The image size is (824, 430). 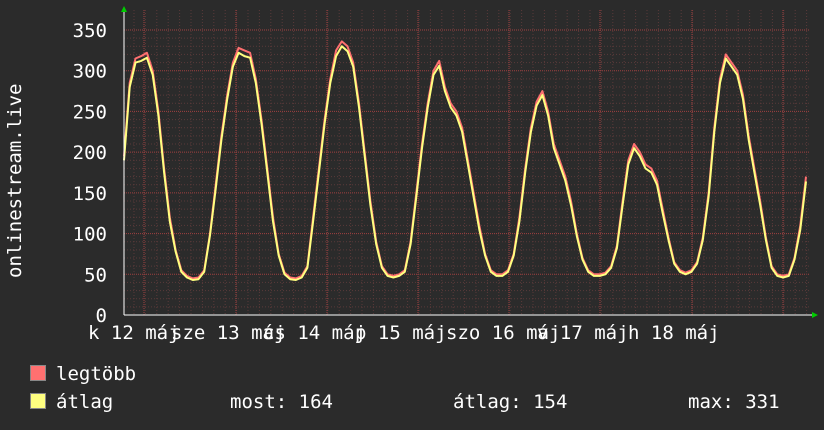 I want to click on x-tick-label: k 12 máj, so click(x=134, y=333).